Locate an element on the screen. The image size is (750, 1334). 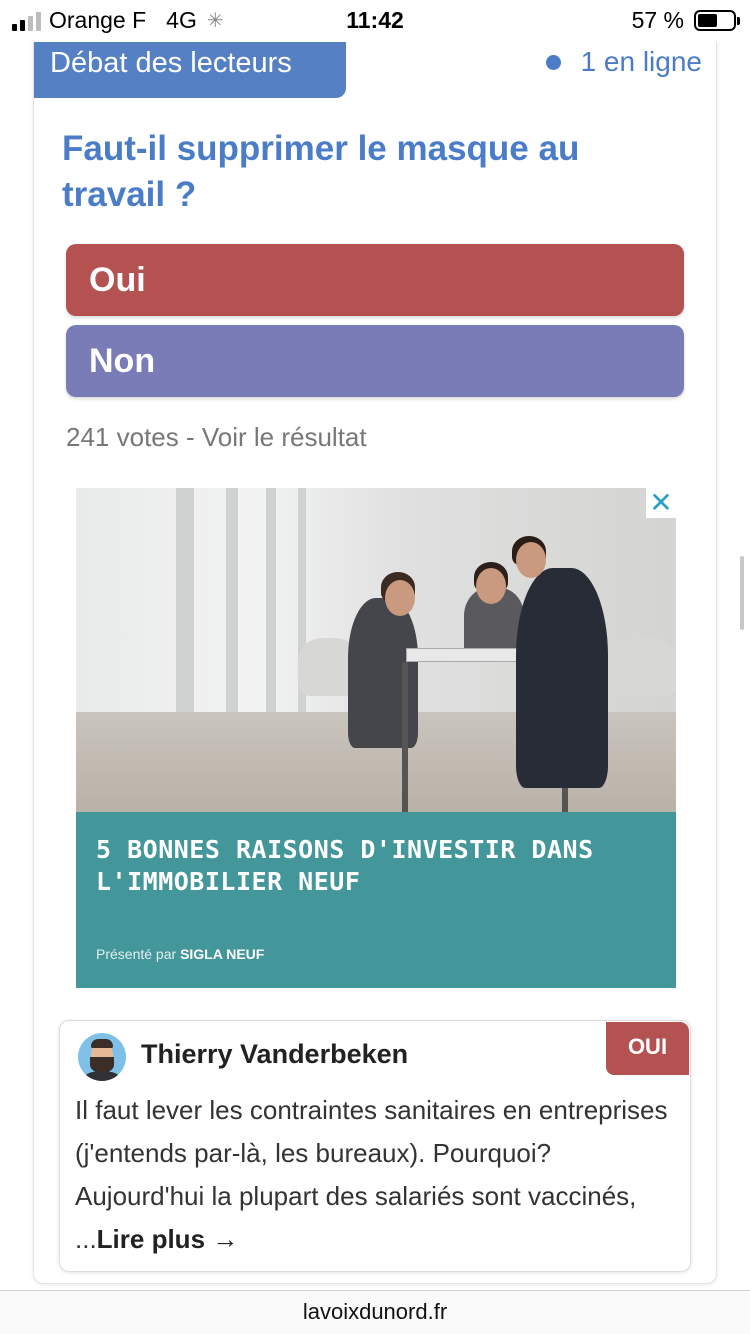
avatar is located at coordinates (102, 1057).